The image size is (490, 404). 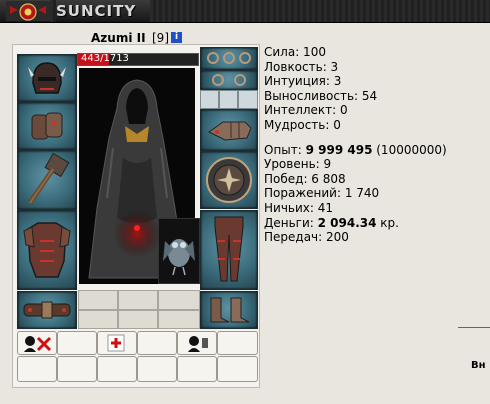 What do you see at coordinates (301, 66) in the screenshot?
I see `stat-agility: Ловкость: 3` at bounding box center [301, 66].